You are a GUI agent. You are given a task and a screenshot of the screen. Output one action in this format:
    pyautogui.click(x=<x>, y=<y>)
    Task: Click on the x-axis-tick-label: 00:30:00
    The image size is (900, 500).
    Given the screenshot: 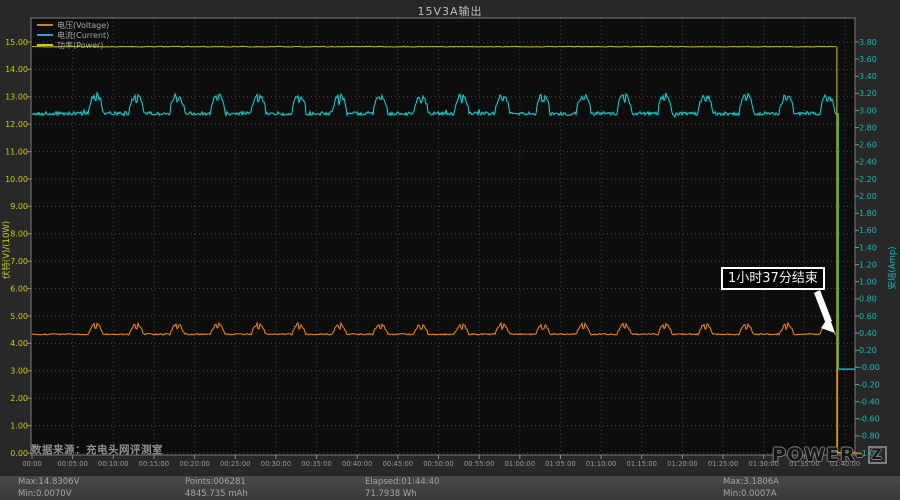 What is the action you would take?
    pyautogui.click(x=276, y=464)
    